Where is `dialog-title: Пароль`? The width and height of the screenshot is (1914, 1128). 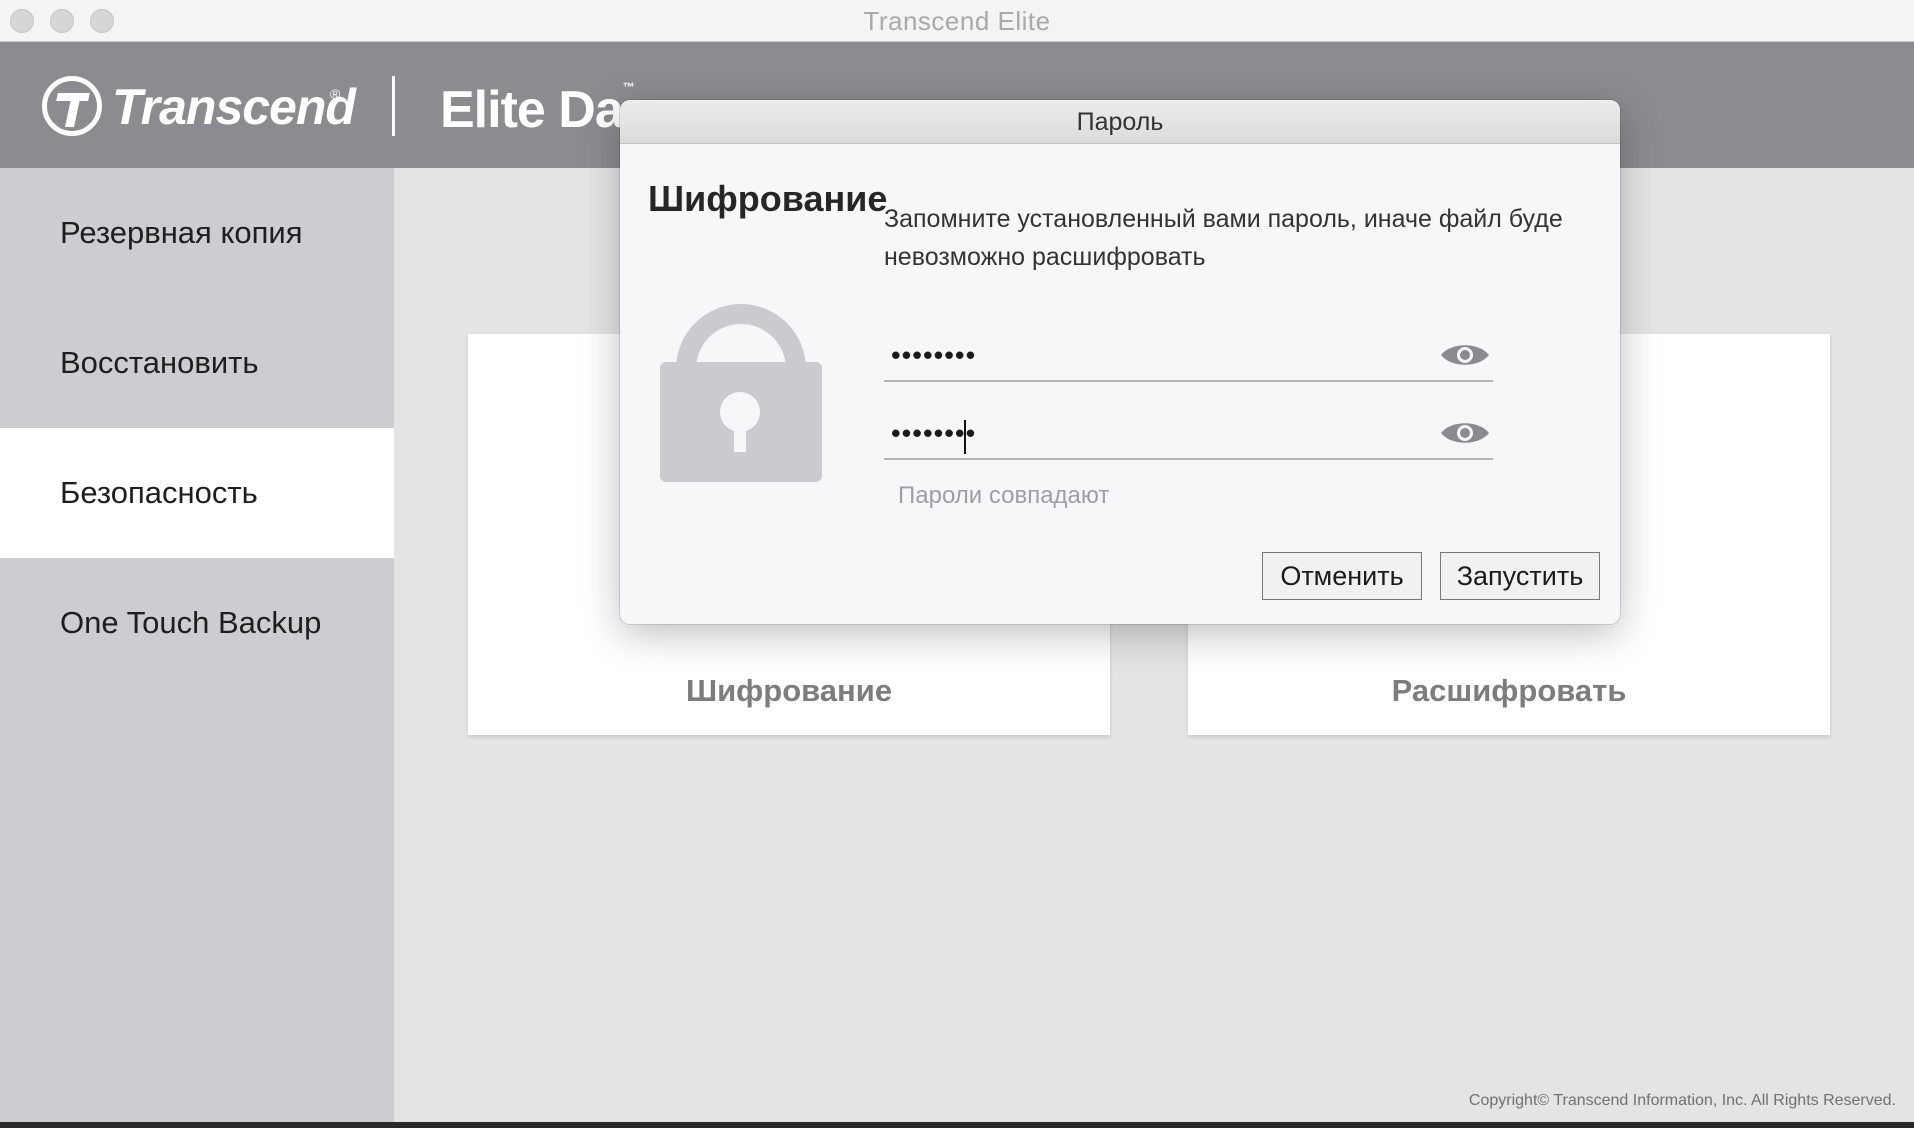
dialog-title: Пароль is located at coordinates (1120, 122).